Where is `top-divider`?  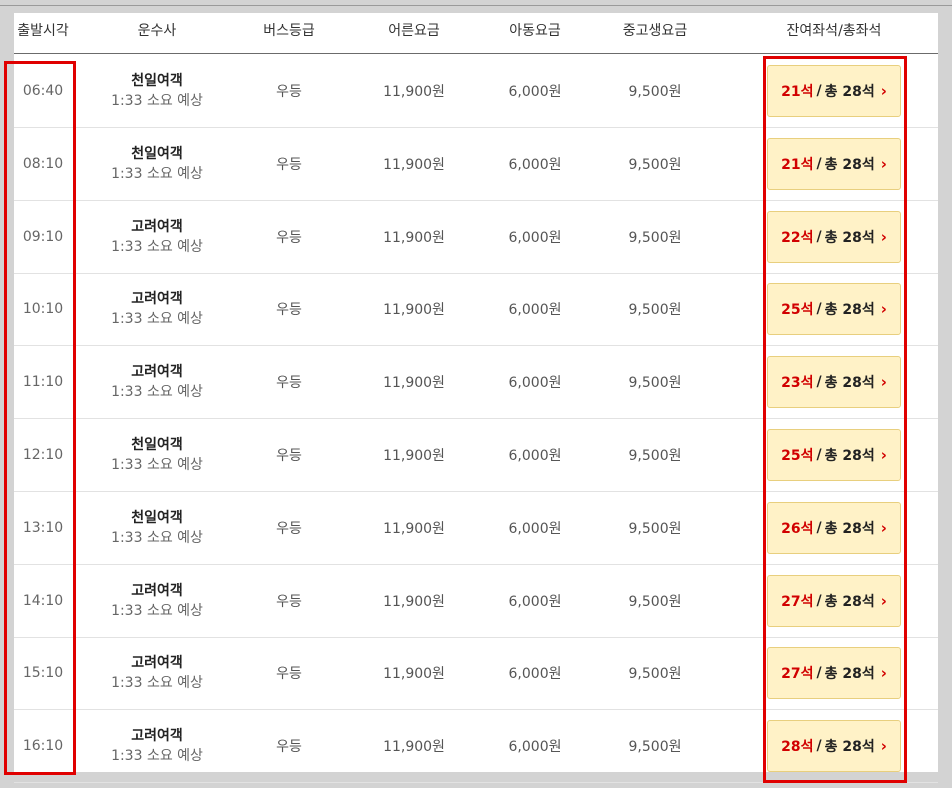
top-divider is located at coordinates (476, 5).